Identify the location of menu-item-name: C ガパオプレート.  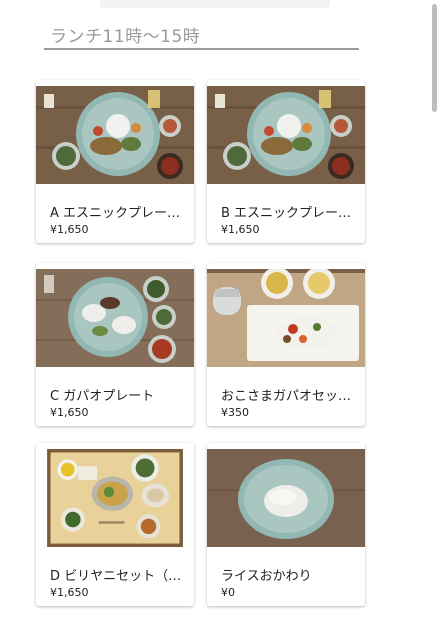
(102, 396).